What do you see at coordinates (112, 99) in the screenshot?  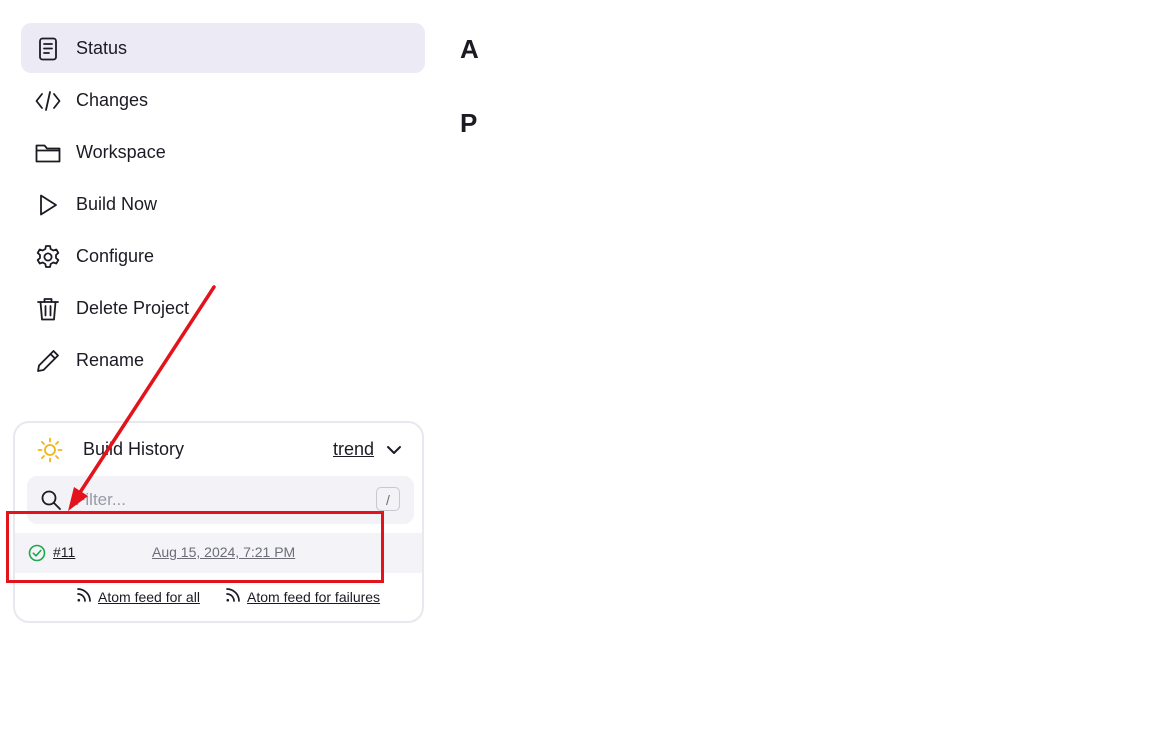 I see `sidebar-item-label: Changes` at bounding box center [112, 99].